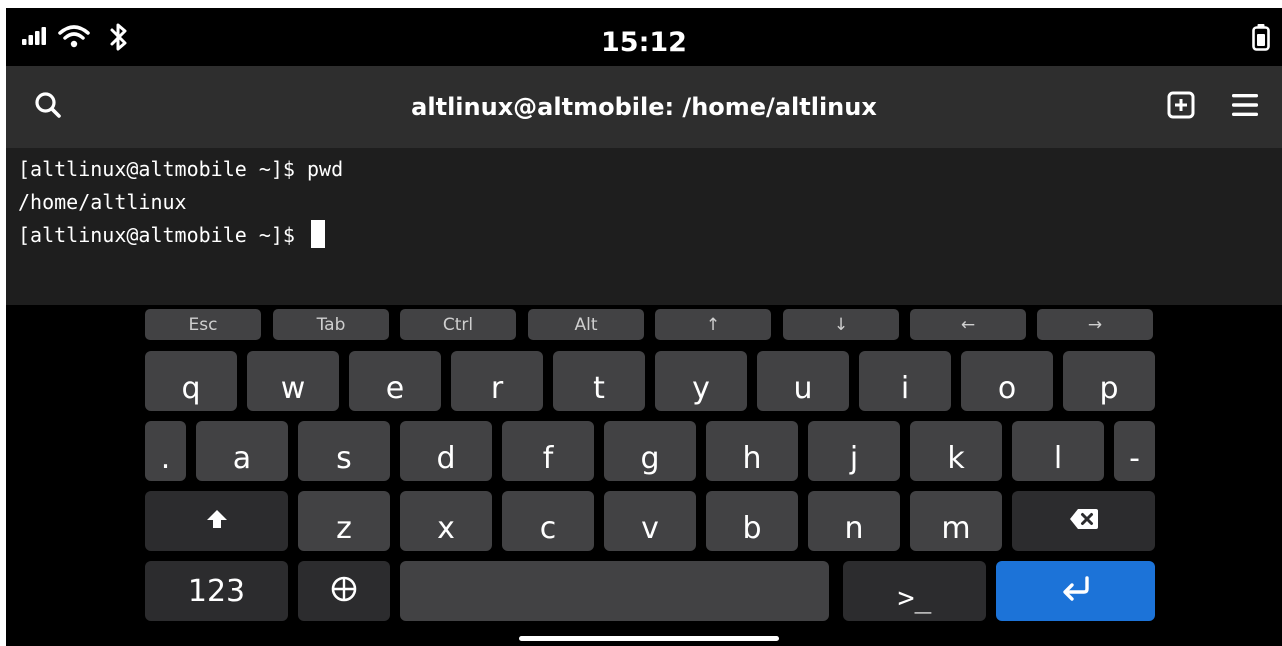  Describe the element at coordinates (586, 324) in the screenshot. I see `key-alt: Alt` at that location.